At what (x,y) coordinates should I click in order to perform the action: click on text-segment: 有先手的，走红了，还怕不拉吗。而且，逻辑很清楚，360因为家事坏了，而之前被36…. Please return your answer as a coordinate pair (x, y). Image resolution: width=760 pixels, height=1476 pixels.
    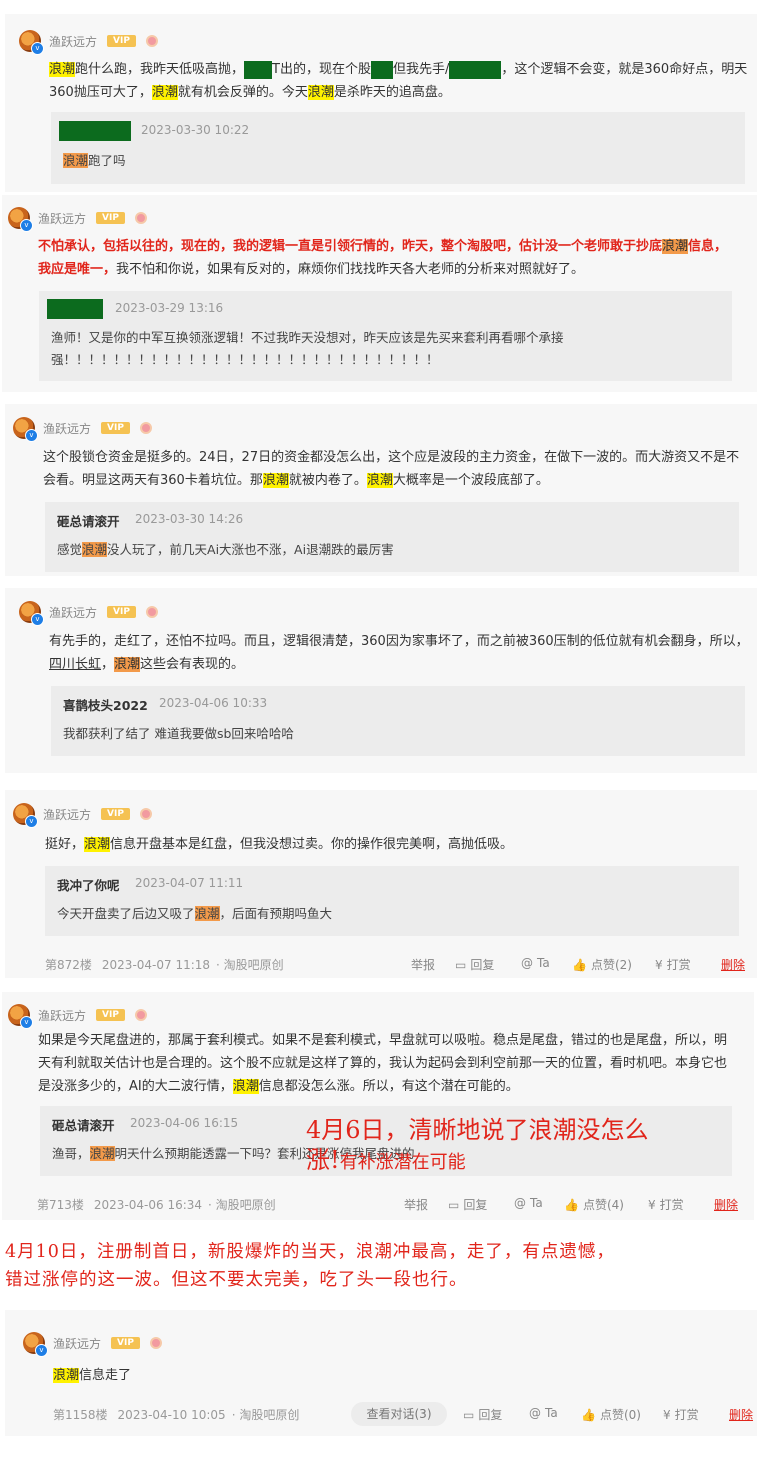
    Looking at the image, I should click on (399, 641).